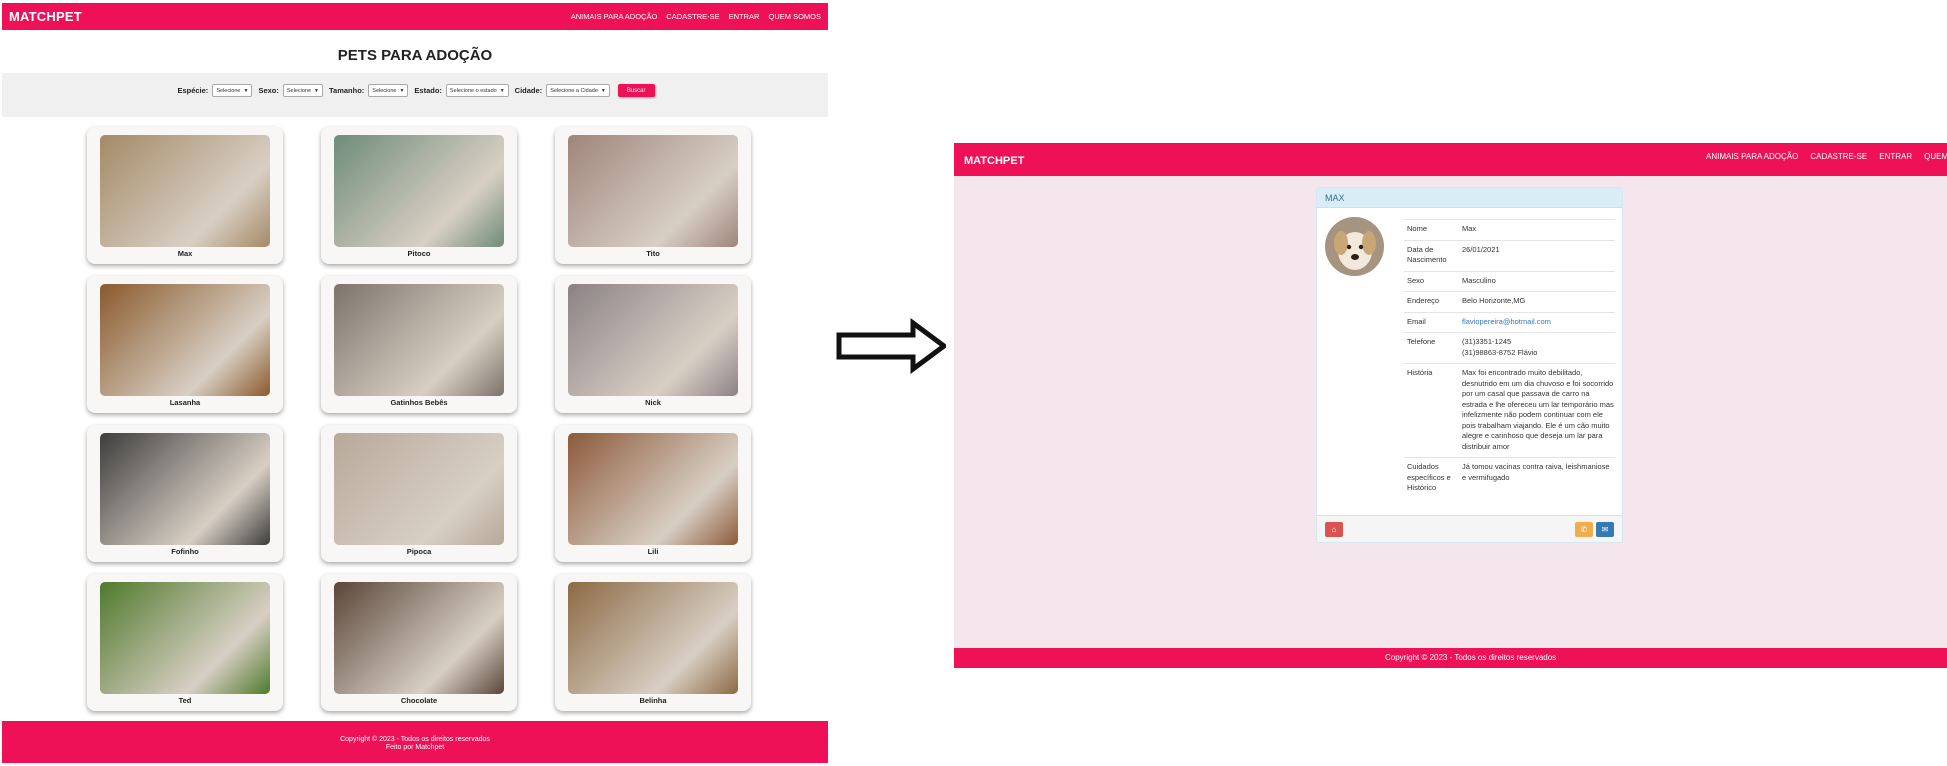 The width and height of the screenshot is (1947, 766). Describe the element at coordinates (1509, 282) in the screenshot. I see `info-row: Sexo Masculino` at that location.